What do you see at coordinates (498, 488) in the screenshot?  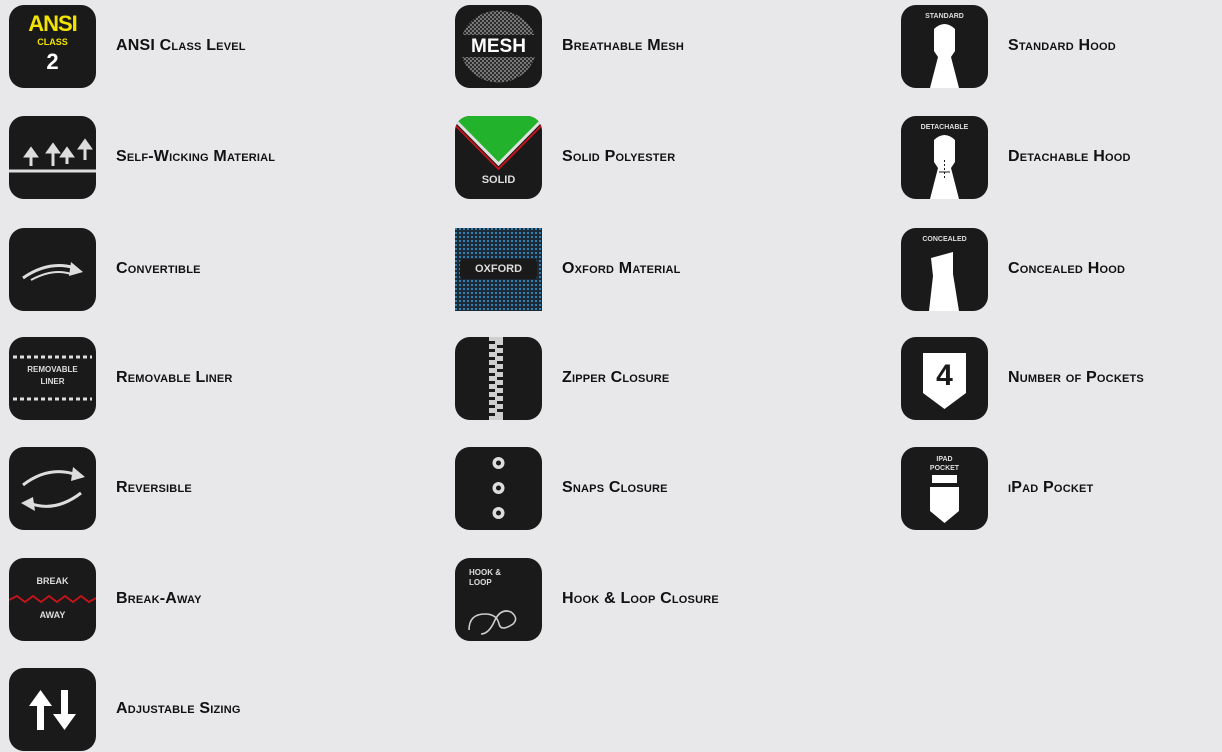 I see `snaps-icon` at bounding box center [498, 488].